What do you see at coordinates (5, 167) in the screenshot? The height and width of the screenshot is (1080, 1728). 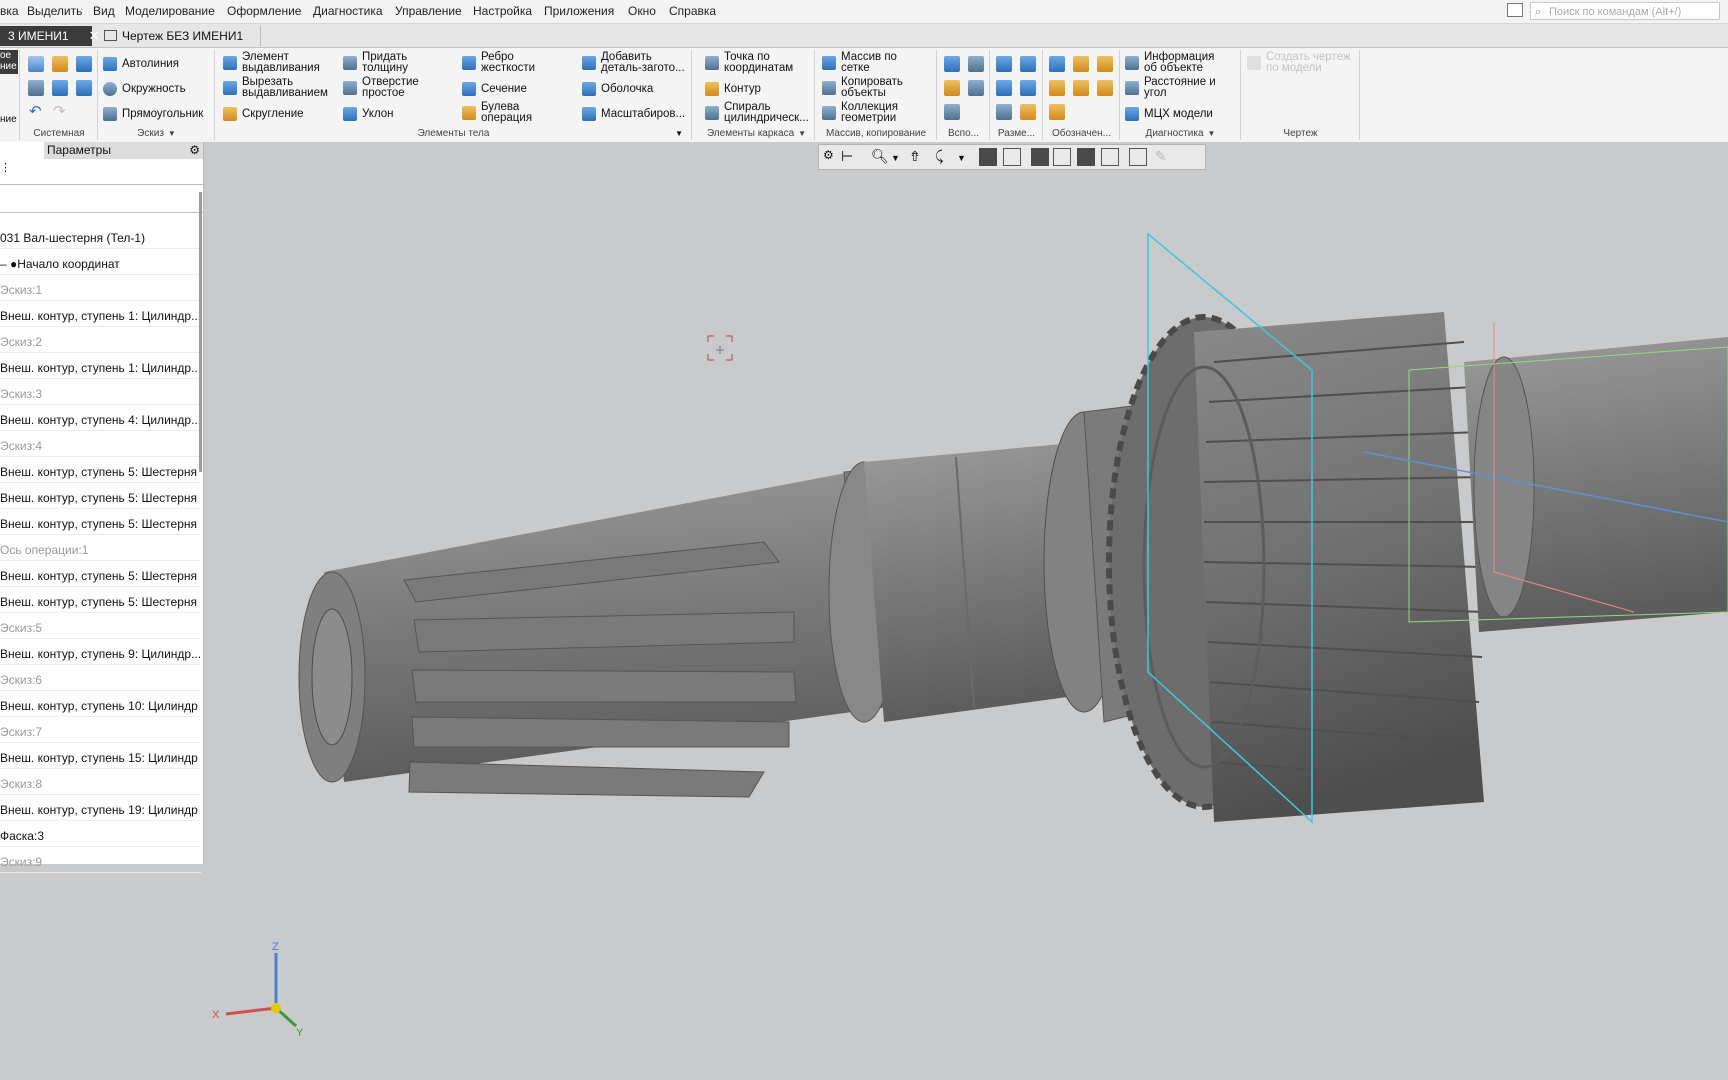 I see `panel-menu-icon: ⋮` at bounding box center [5, 167].